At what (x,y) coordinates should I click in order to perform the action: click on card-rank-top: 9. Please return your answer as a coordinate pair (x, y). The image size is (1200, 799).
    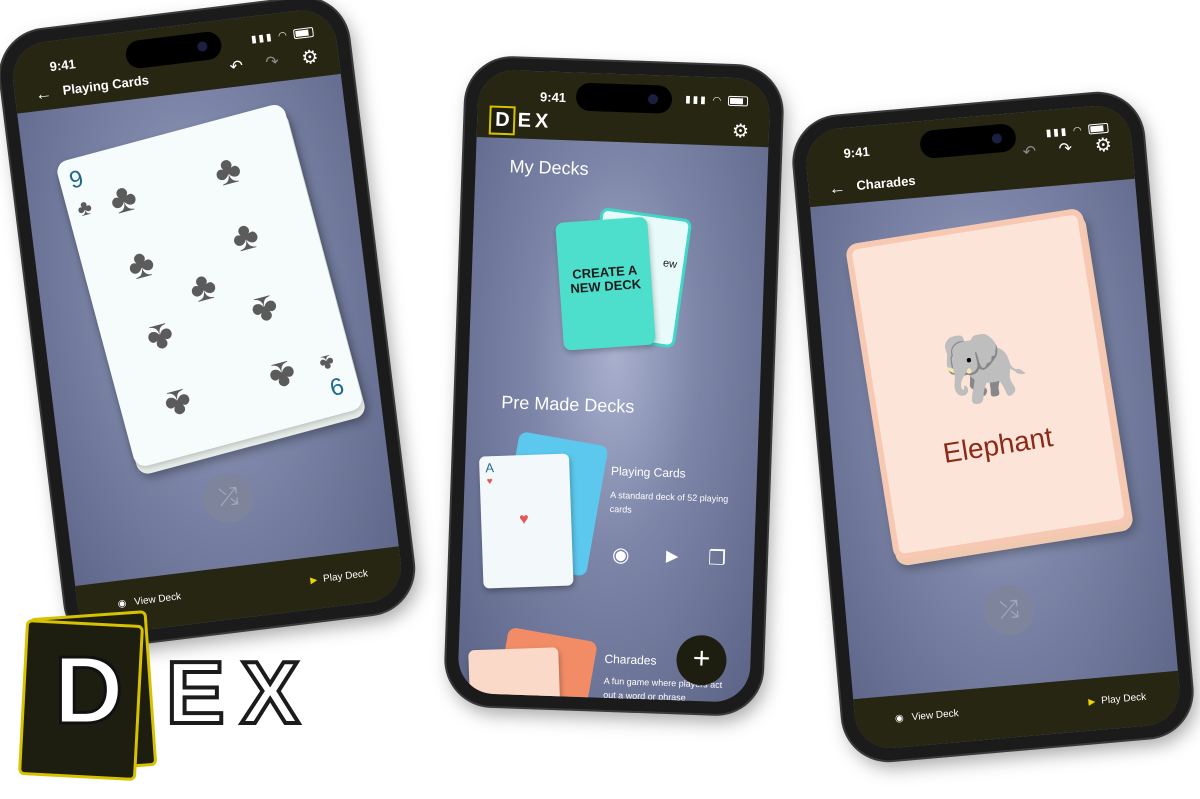
    Looking at the image, I should click on (76, 180).